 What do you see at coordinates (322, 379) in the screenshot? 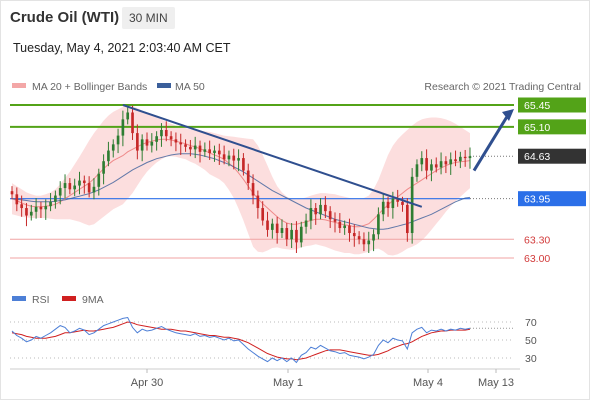
I see `x-axis: Apr 30 May 1 May 4 May 13` at bounding box center [322, 379].